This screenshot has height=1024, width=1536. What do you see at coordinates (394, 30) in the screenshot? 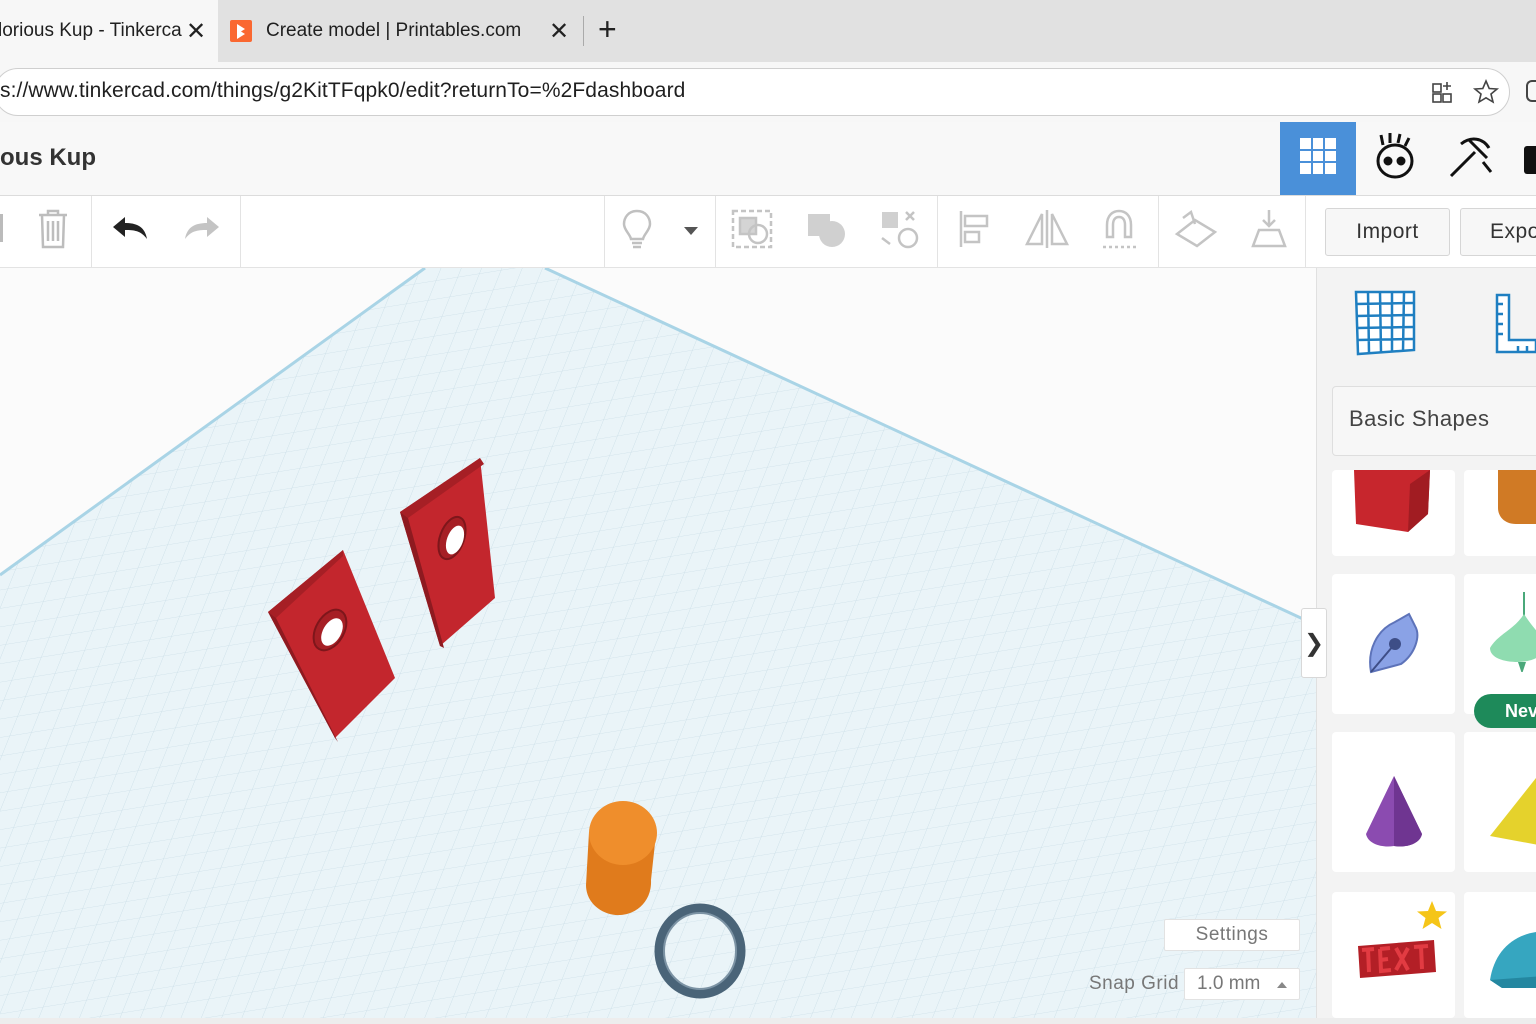
I see `tab-title: Create model | Printables.com` at bounding box center [394, 30].